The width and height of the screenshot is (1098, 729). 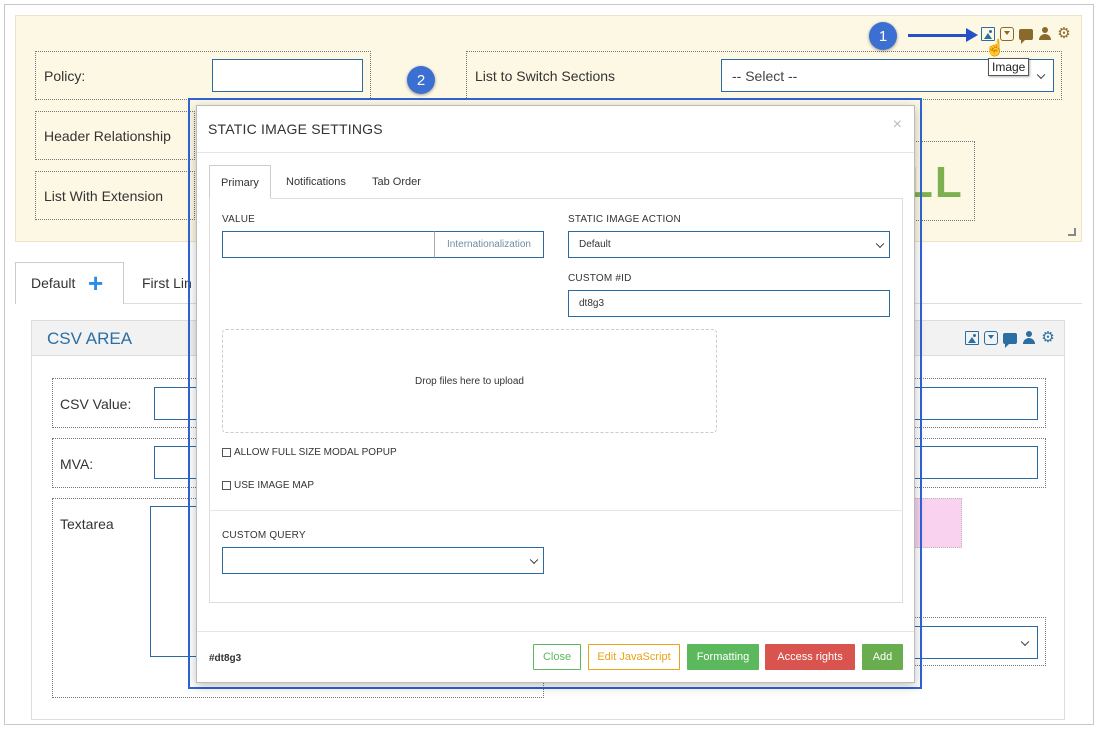 What do you see at coordinates (972, 338) in the screenshot?
I see `image-icon` at bounding box center [972, 338].